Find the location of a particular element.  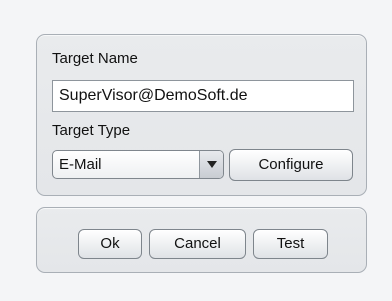

chevron-down-icon is located at coordinates (211, 164).